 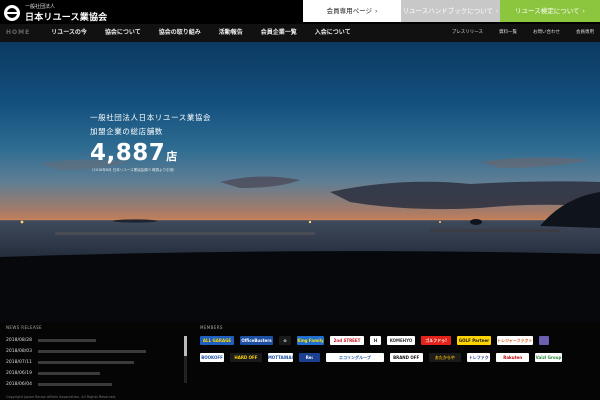 What do you see at coordinates (183, 33) in the screenshot?
I see `nav-initiatives: 協会の取り組み` at bounding box center [183, 33].